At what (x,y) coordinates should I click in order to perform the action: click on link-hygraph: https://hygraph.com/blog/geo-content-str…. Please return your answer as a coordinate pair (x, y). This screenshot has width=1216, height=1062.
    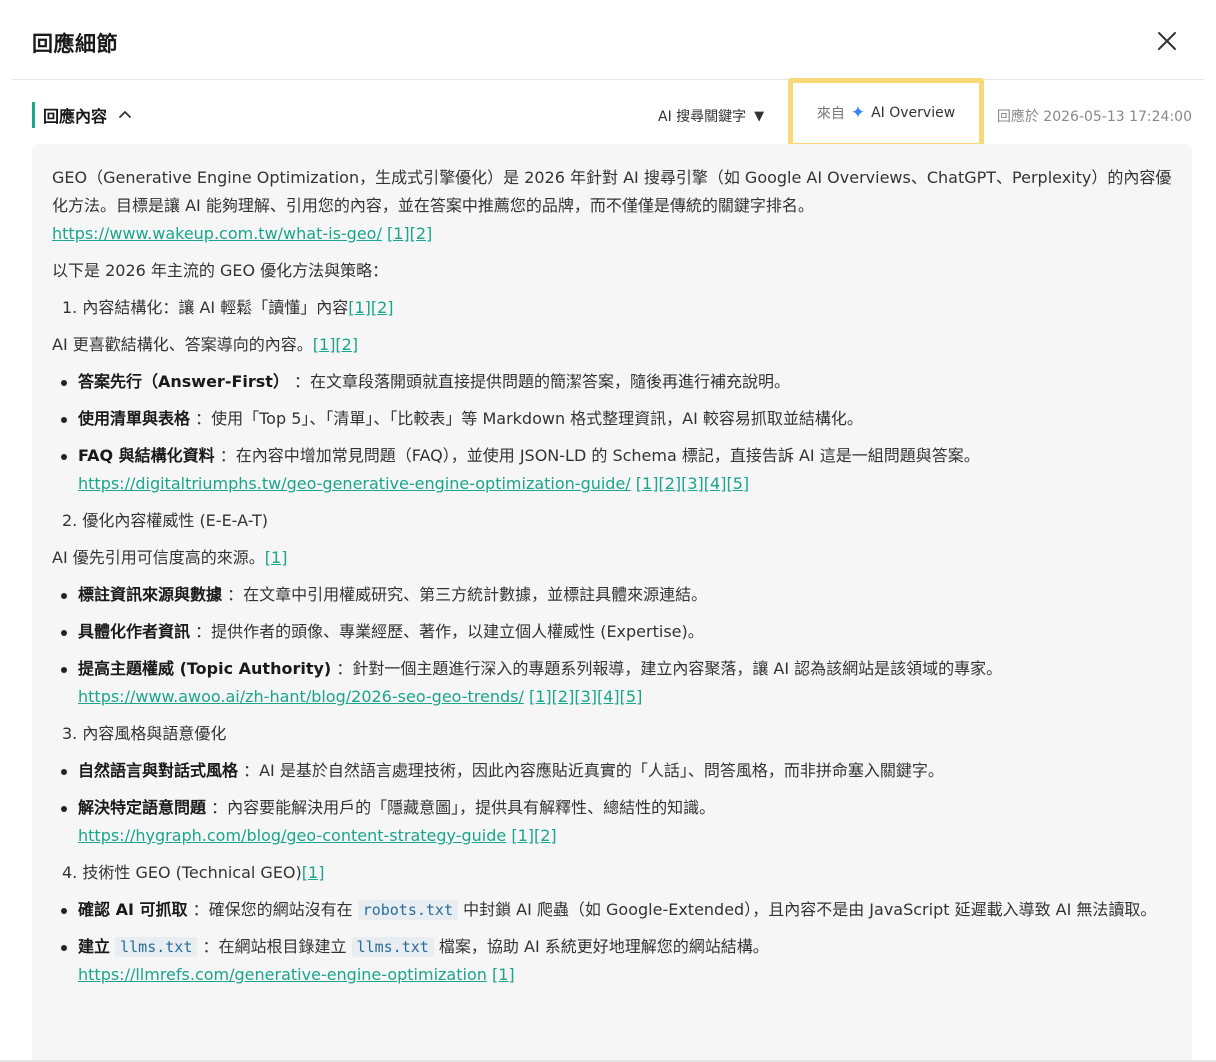
    Looking at the image, I should click on (292, 835).